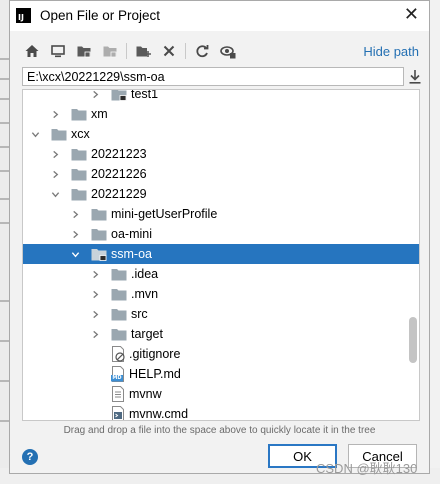 The width and height of the screenshot is (440, 484). I want to click on help-button: ?, so click(30, 457).